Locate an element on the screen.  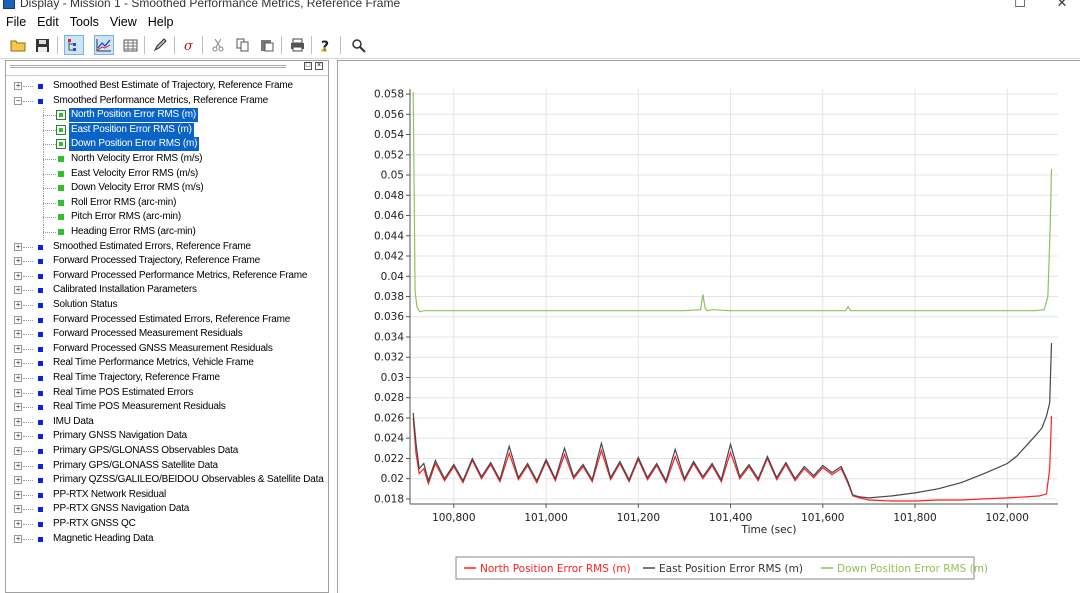
tree-node-label: Real Time POS Measurement Residuals is located at coordinates (139, 407).